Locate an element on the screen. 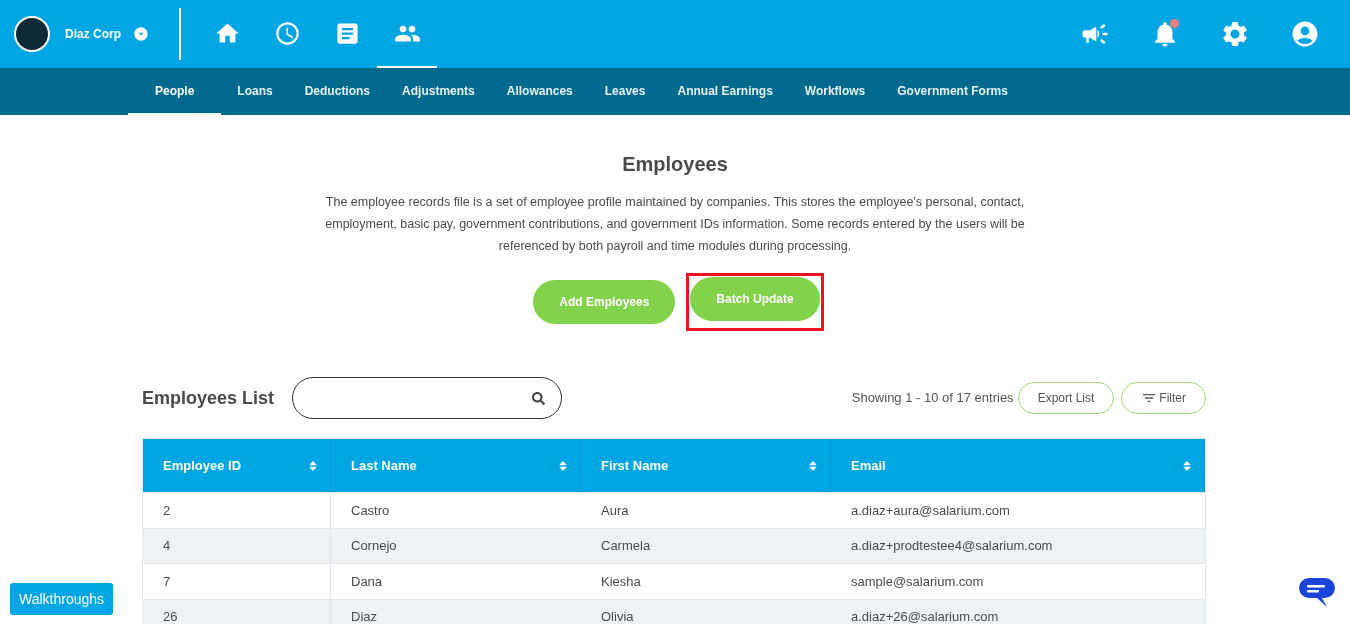 This screenshot has height=624, width=1350. table-cell-text: 26 is located at coordinates (170, 616).